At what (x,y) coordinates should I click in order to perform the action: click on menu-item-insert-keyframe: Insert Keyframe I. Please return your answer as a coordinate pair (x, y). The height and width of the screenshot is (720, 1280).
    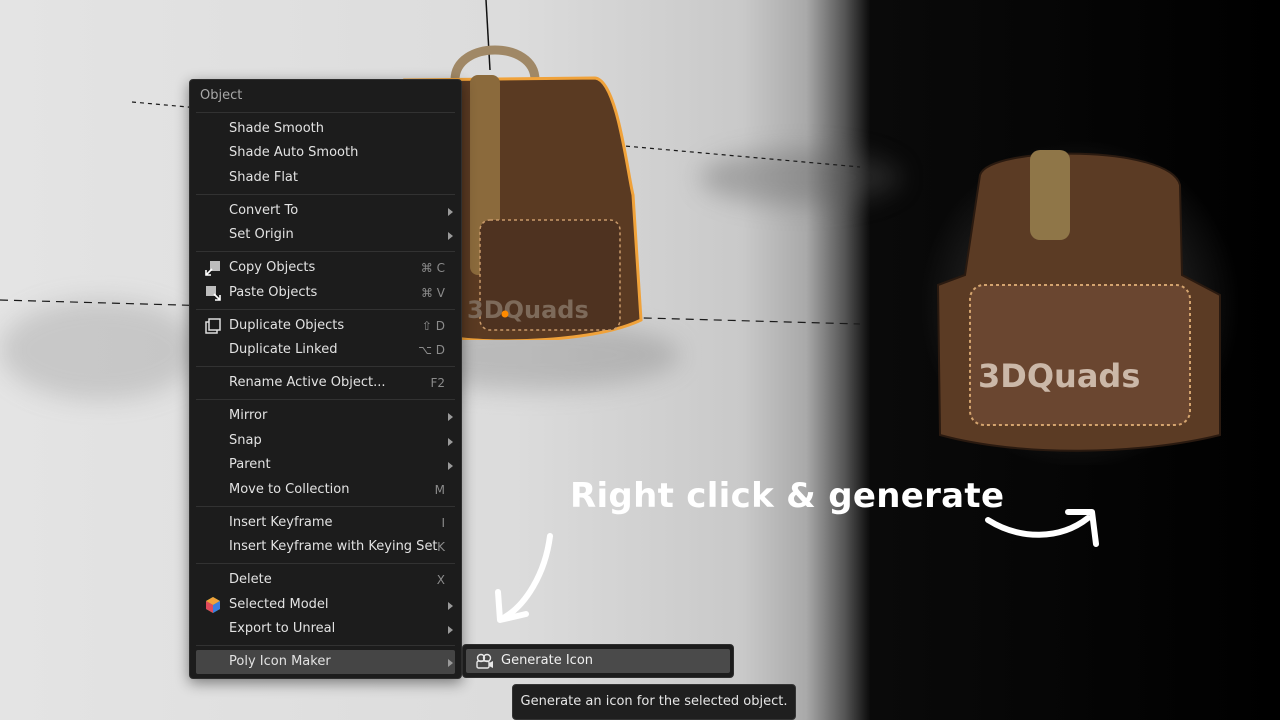
    Looking at the image, I should click on (325, 523).